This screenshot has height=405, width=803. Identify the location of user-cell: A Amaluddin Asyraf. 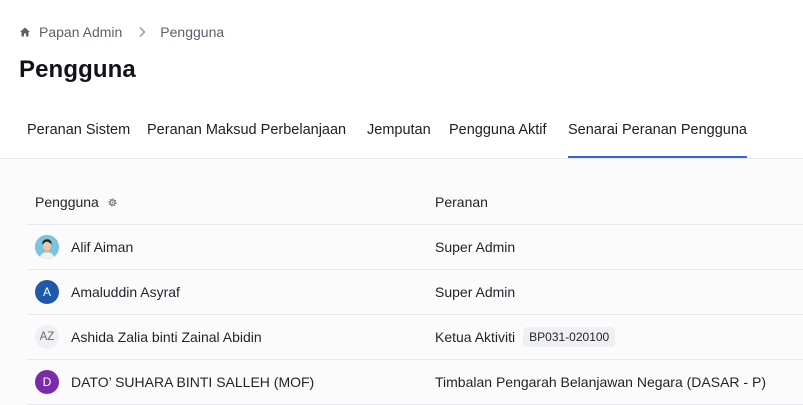
(107, 292).